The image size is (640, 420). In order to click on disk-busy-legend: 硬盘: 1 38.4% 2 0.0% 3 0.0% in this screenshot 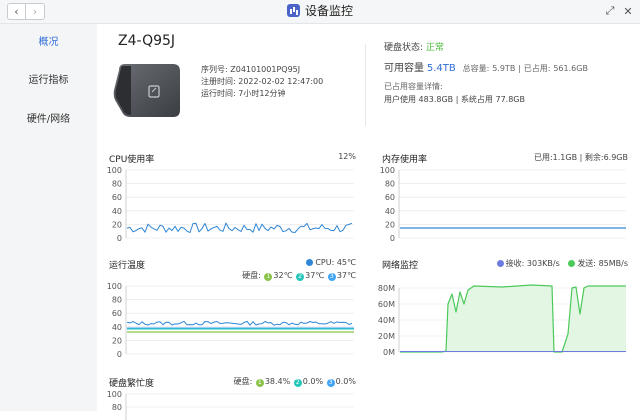, I will do `click(295, 381)`.